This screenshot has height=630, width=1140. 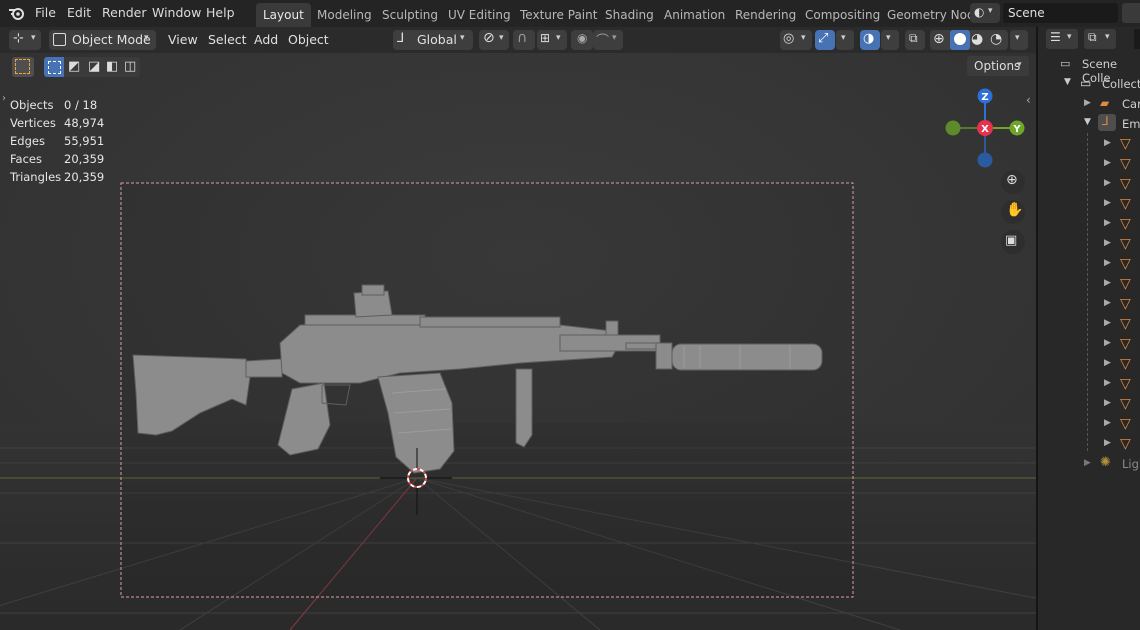 I want to click on mode-dropdown: Object Mode ▾, so click(x=102, y=40).